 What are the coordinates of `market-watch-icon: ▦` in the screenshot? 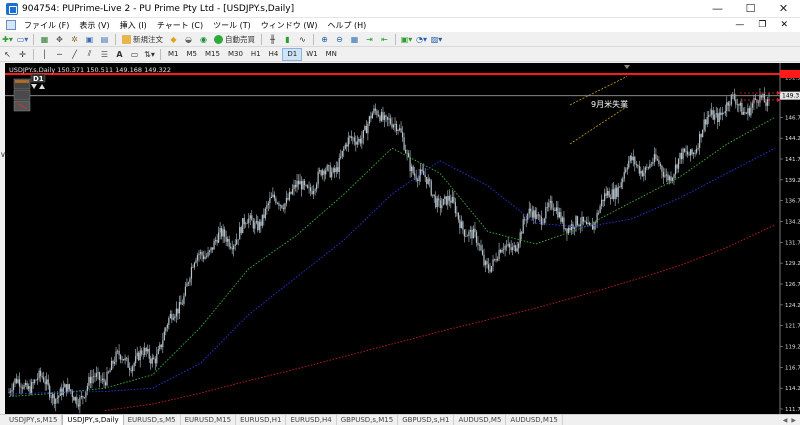 It's located at (44, 39).